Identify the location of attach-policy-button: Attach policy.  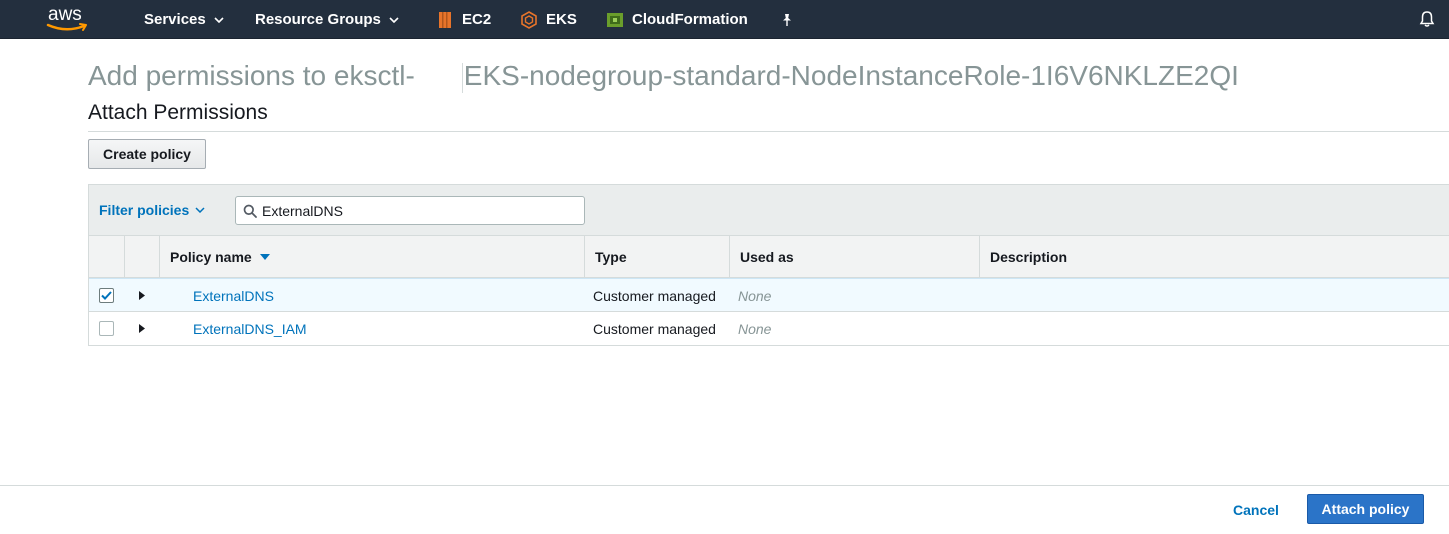
(1365, 509).